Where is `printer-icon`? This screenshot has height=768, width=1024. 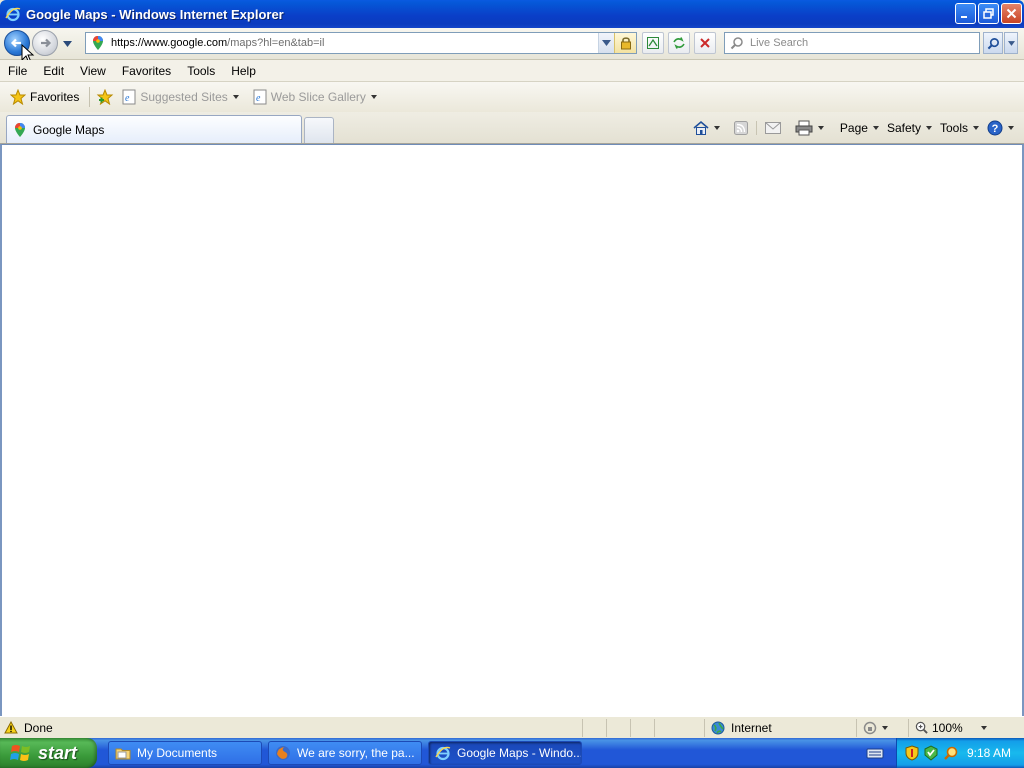
printer-icon is located at coordinates (804, 128).